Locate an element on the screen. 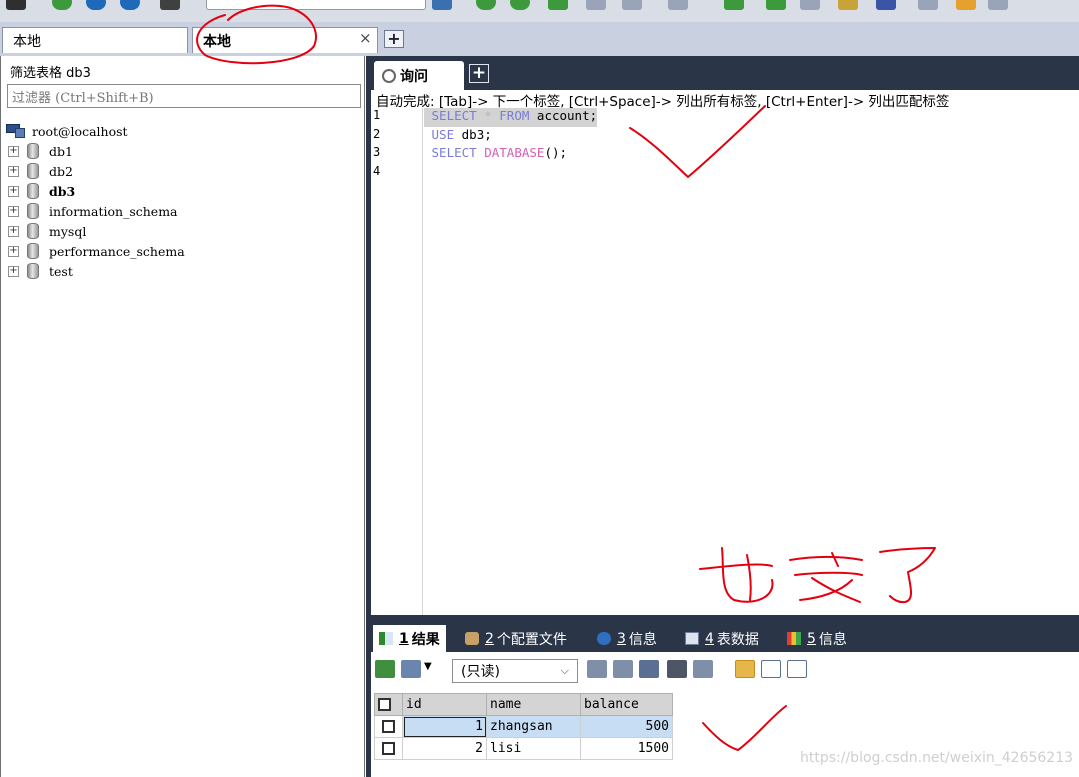 This screenshot has width=1079, height=777. tree-item-test: + test is located at coordinates (95, 271).